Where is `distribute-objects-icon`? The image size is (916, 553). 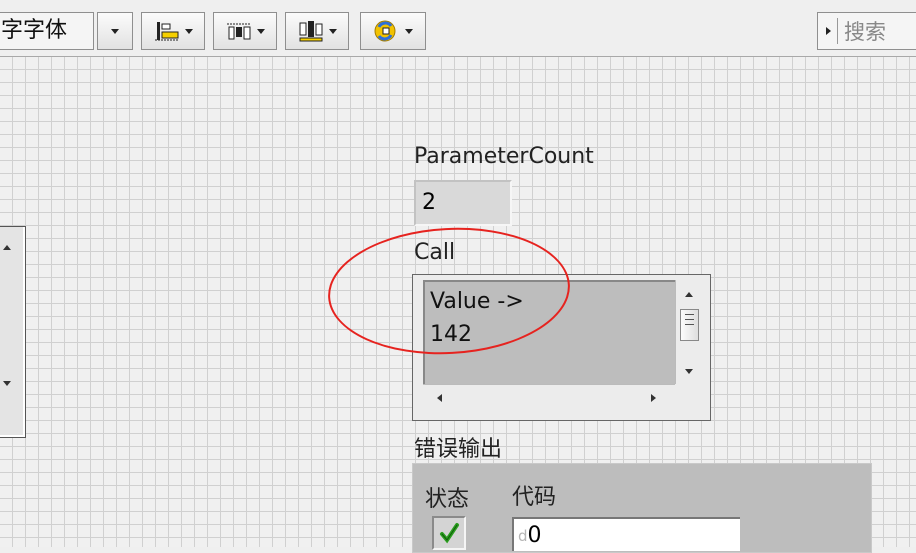
distribute-objects-icon is located at coordinates (239, 31).